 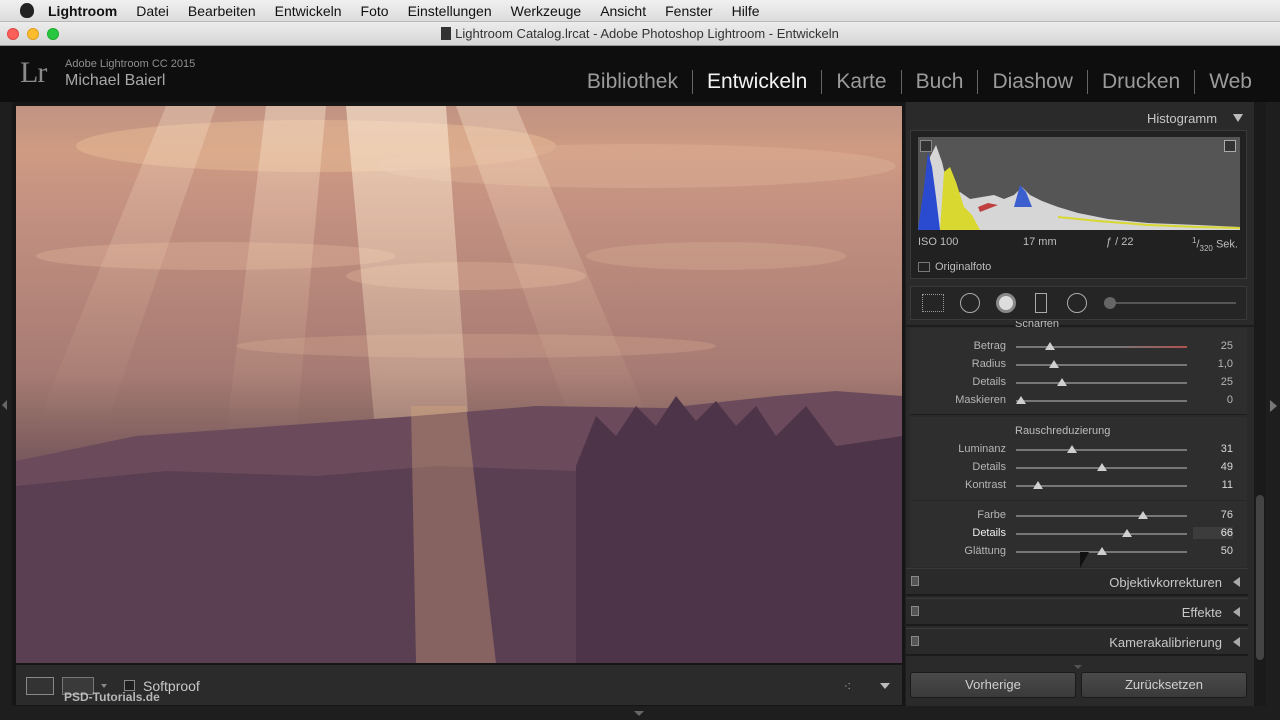 What do you see at coordinates (915, 641) in the screenshot?
I see `camera-calibration-toggle` at bounding box center [915, 641].